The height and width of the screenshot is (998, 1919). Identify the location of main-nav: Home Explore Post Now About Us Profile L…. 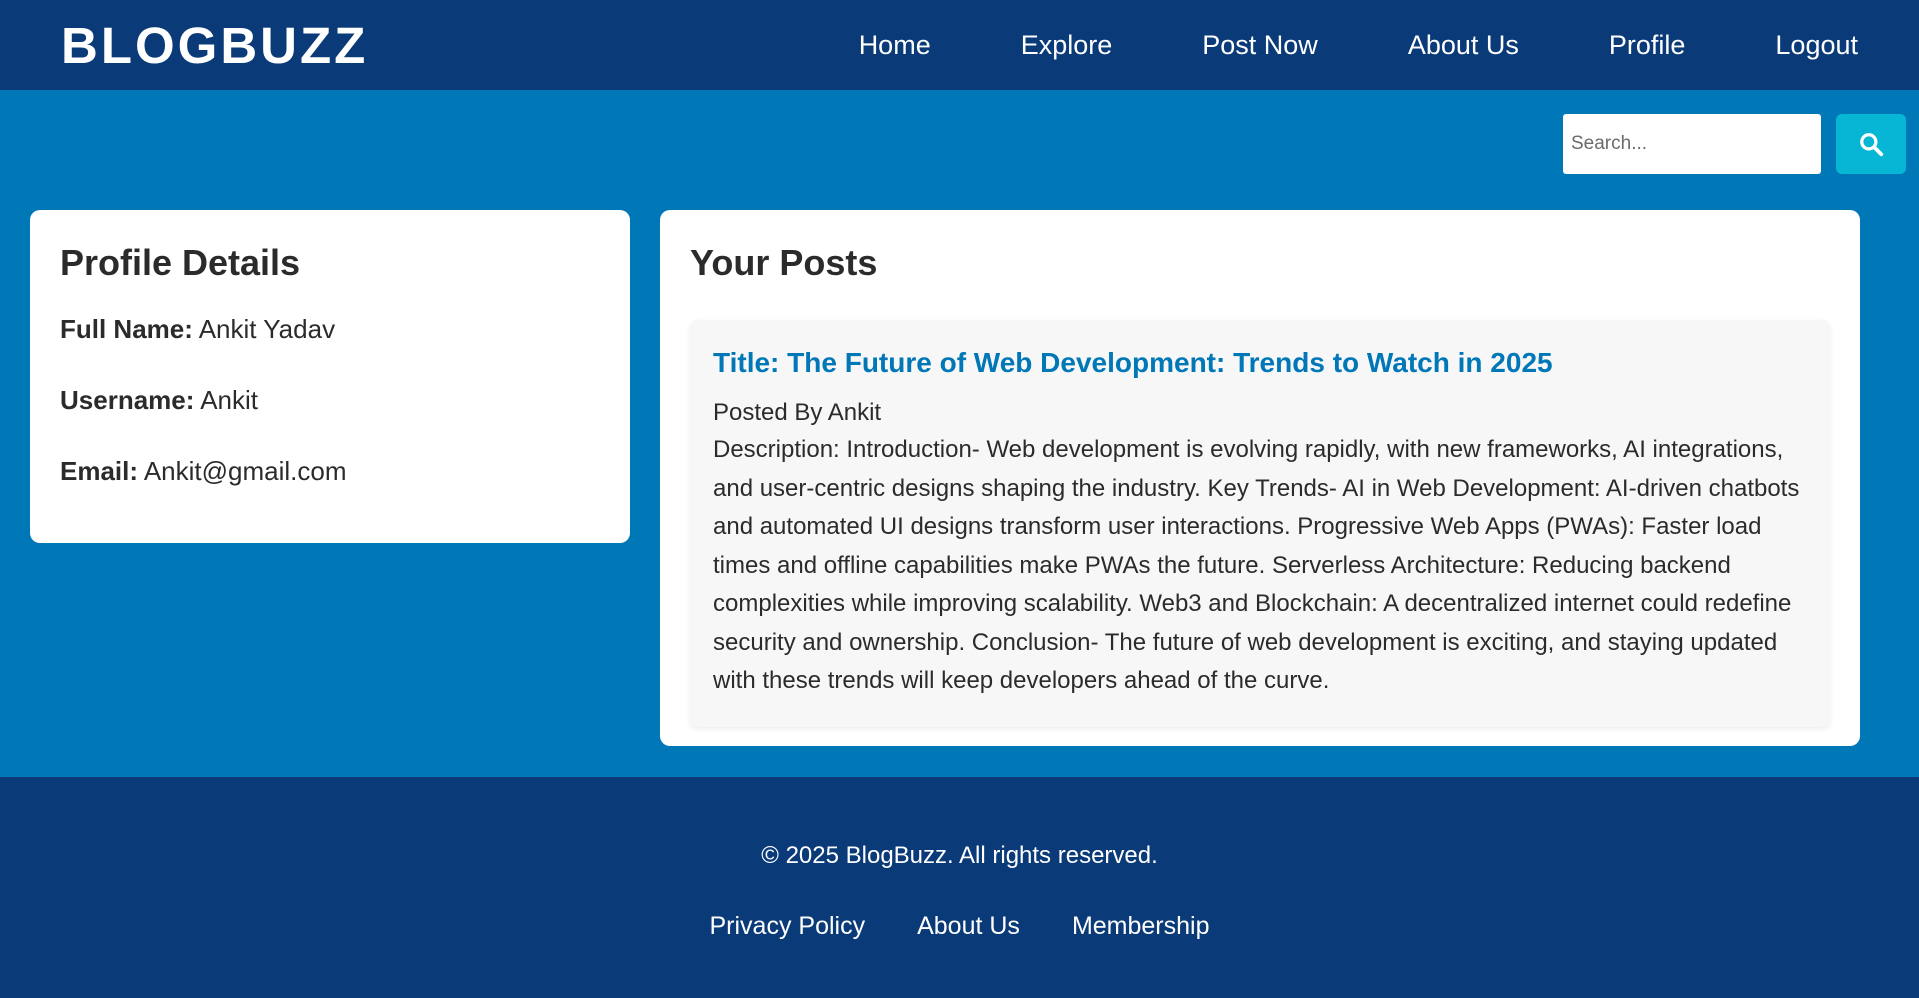
(1313, 45).